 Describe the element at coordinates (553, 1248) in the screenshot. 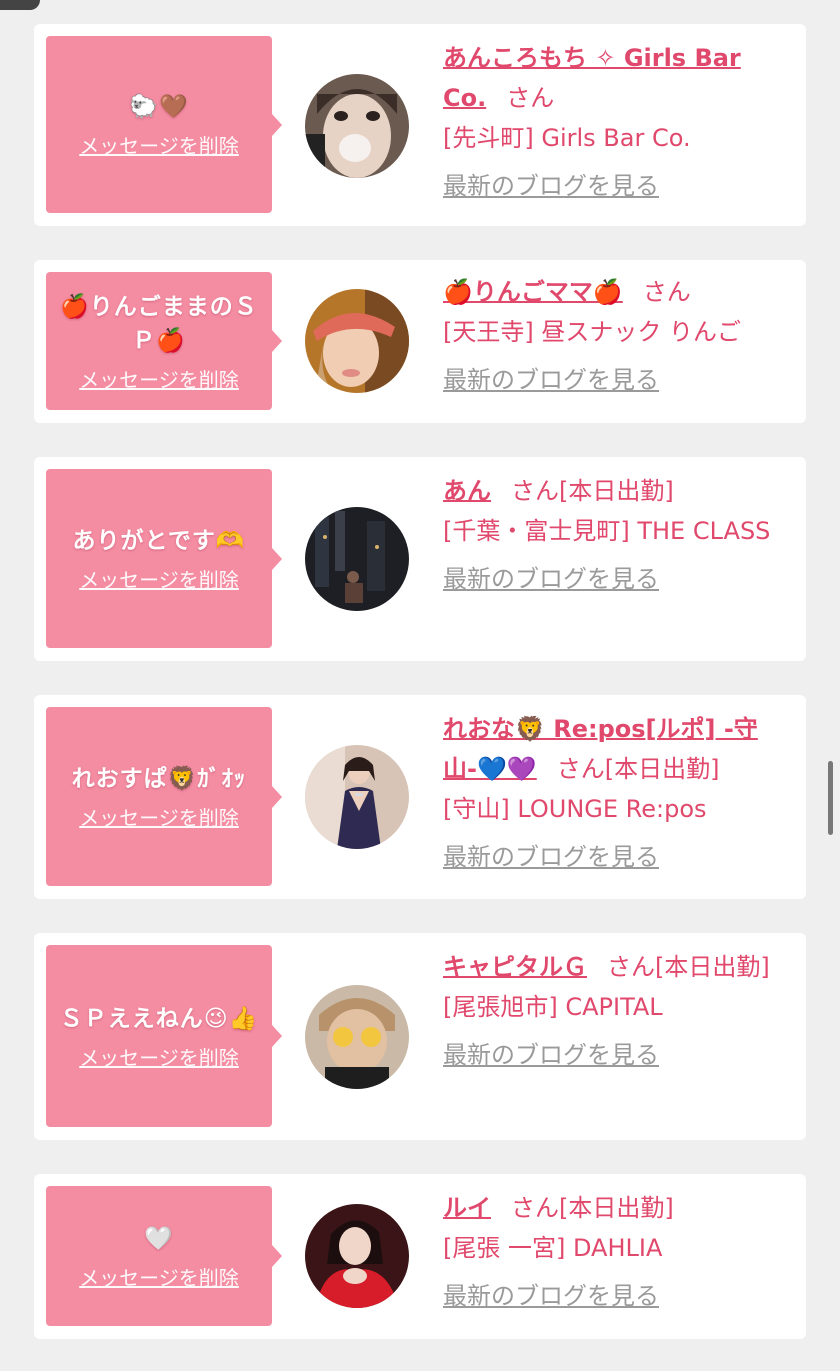

I see `shop-name: [尾張 一宮] DAHLIA` at that location.